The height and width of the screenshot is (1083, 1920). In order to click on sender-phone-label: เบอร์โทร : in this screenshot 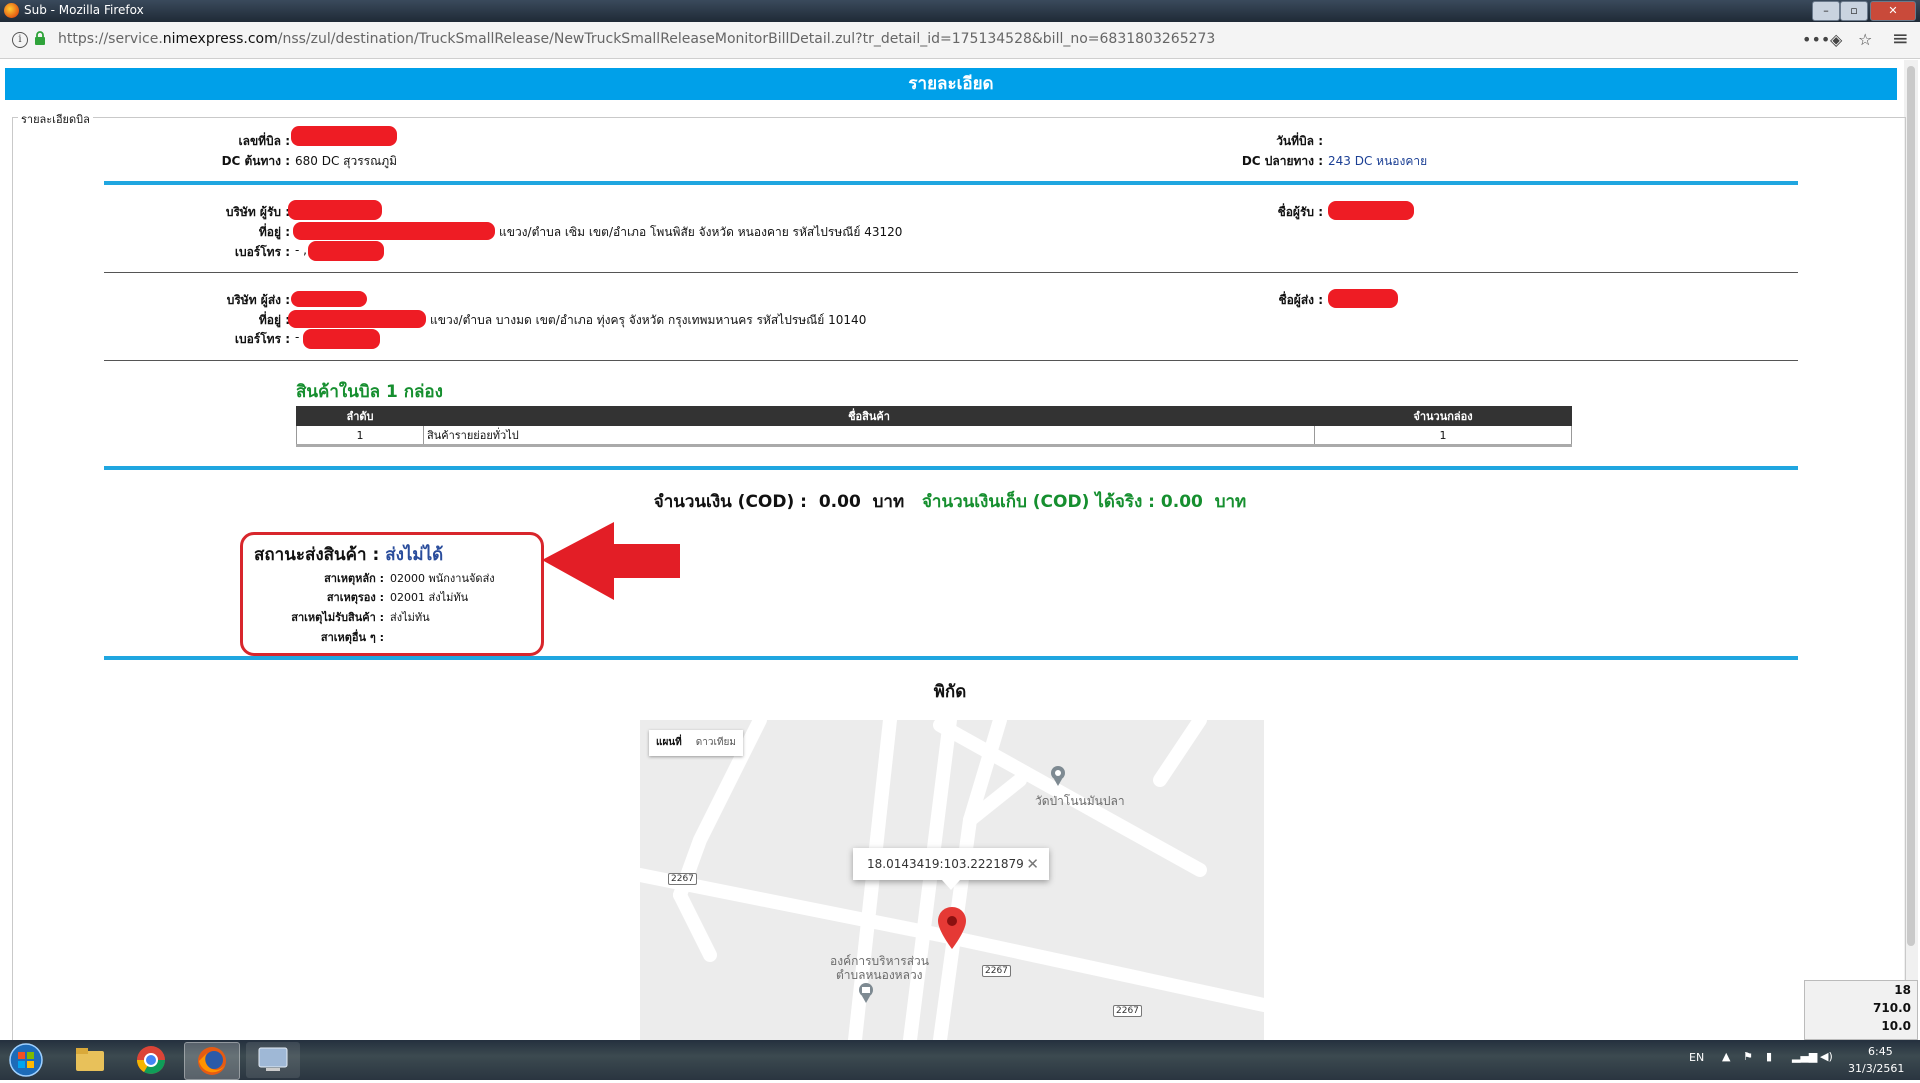, I will do `click(262, 339)`.